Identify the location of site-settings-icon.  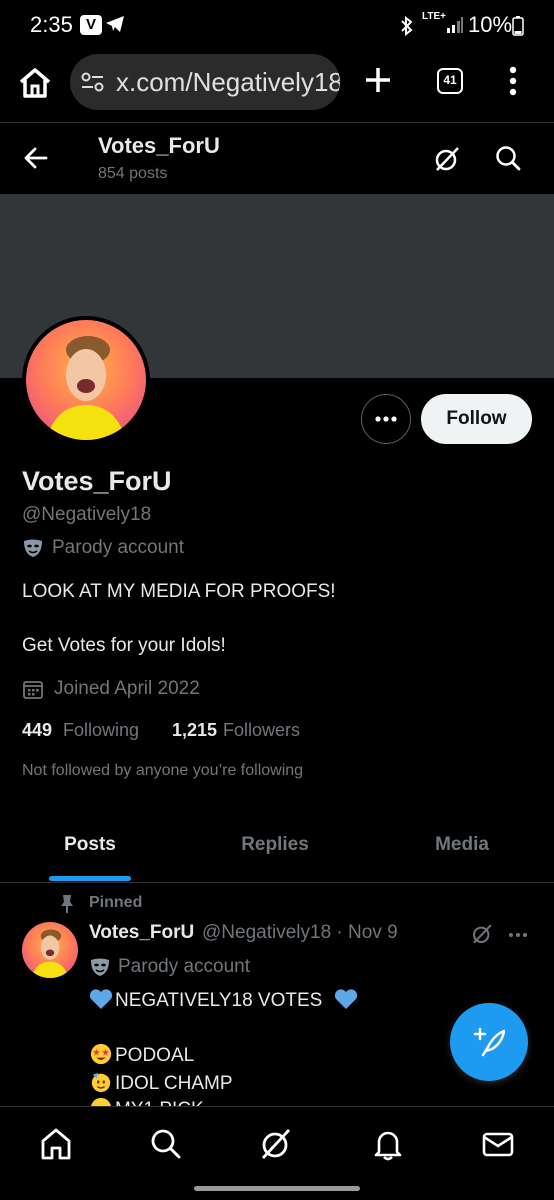
(93, 82).